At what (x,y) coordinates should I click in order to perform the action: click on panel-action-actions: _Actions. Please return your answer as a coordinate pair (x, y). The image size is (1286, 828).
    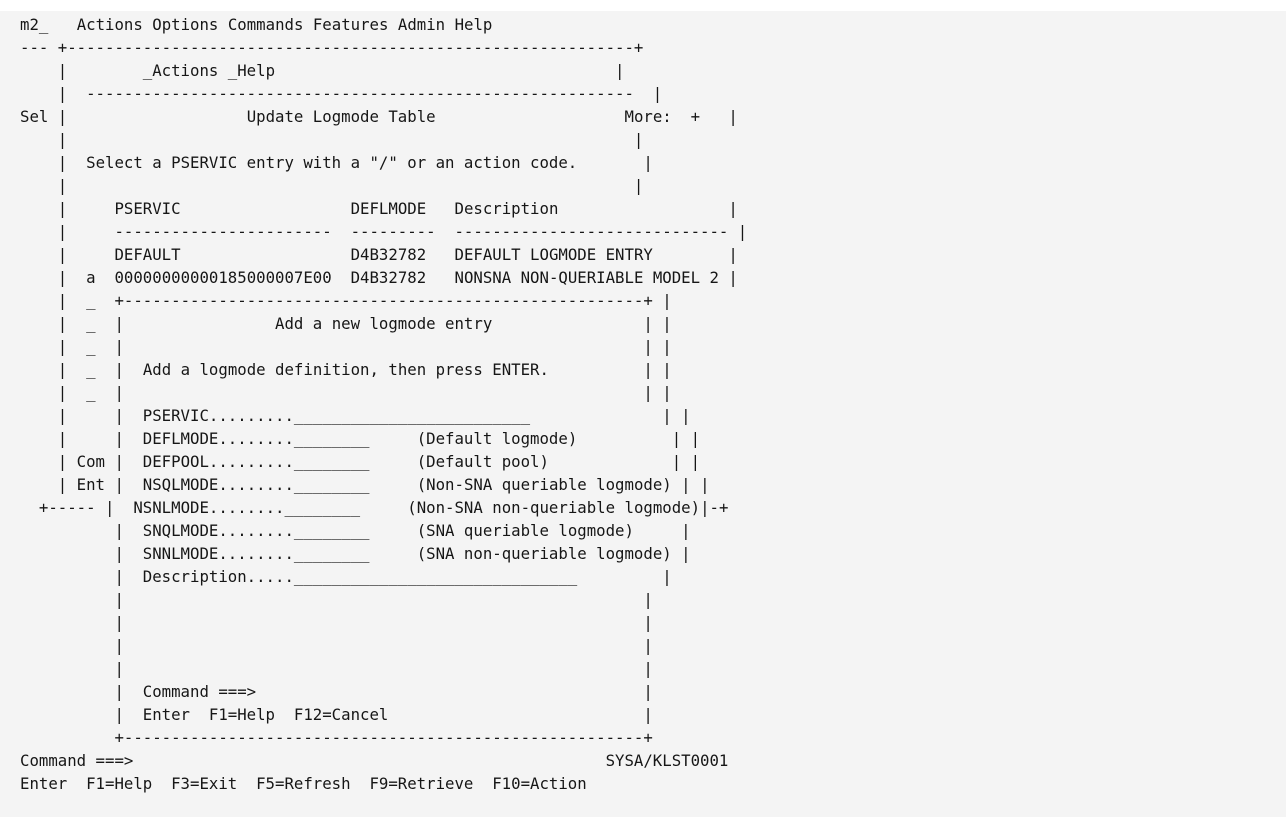
    Looking at the image, I should click on (181, 70).